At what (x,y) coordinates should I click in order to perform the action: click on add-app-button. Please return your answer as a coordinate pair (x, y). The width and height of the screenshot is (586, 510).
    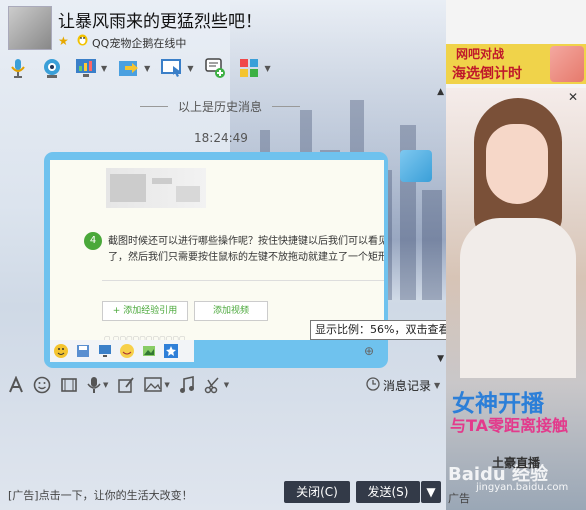
    Looking at the image, I should click on (215, 68).